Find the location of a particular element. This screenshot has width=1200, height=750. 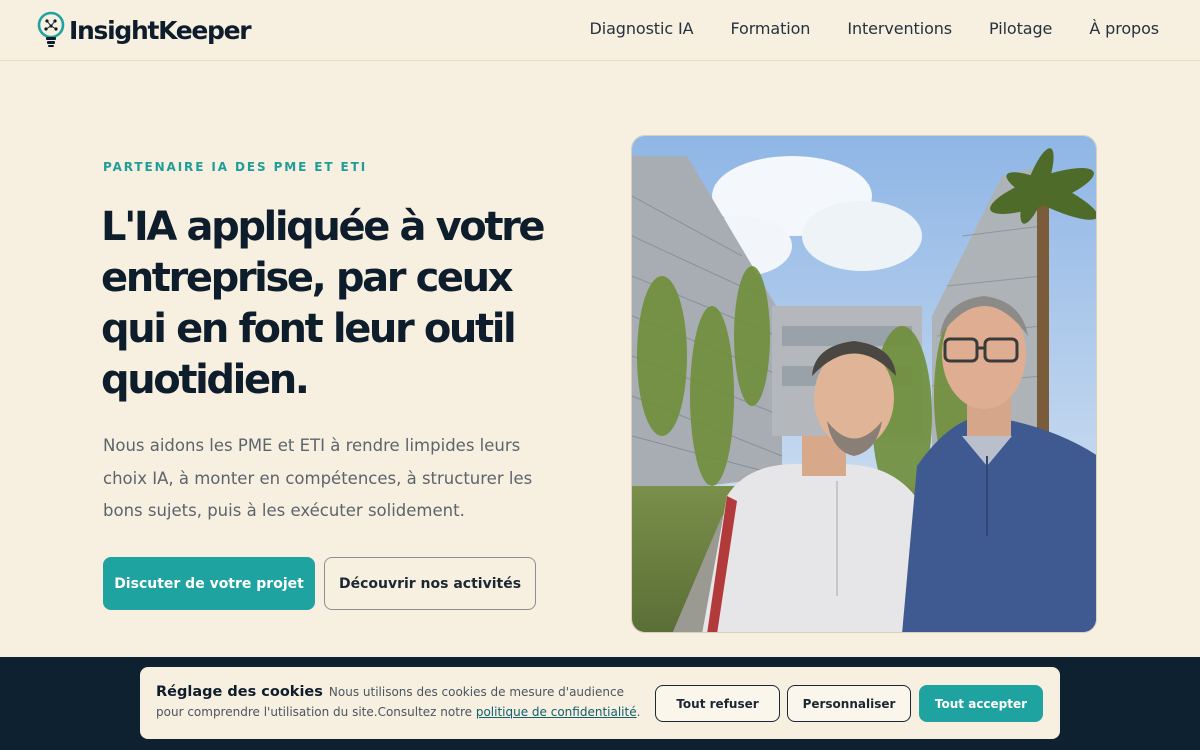

accept-all-button: Tout accepter is located at coordinates (981, 703).